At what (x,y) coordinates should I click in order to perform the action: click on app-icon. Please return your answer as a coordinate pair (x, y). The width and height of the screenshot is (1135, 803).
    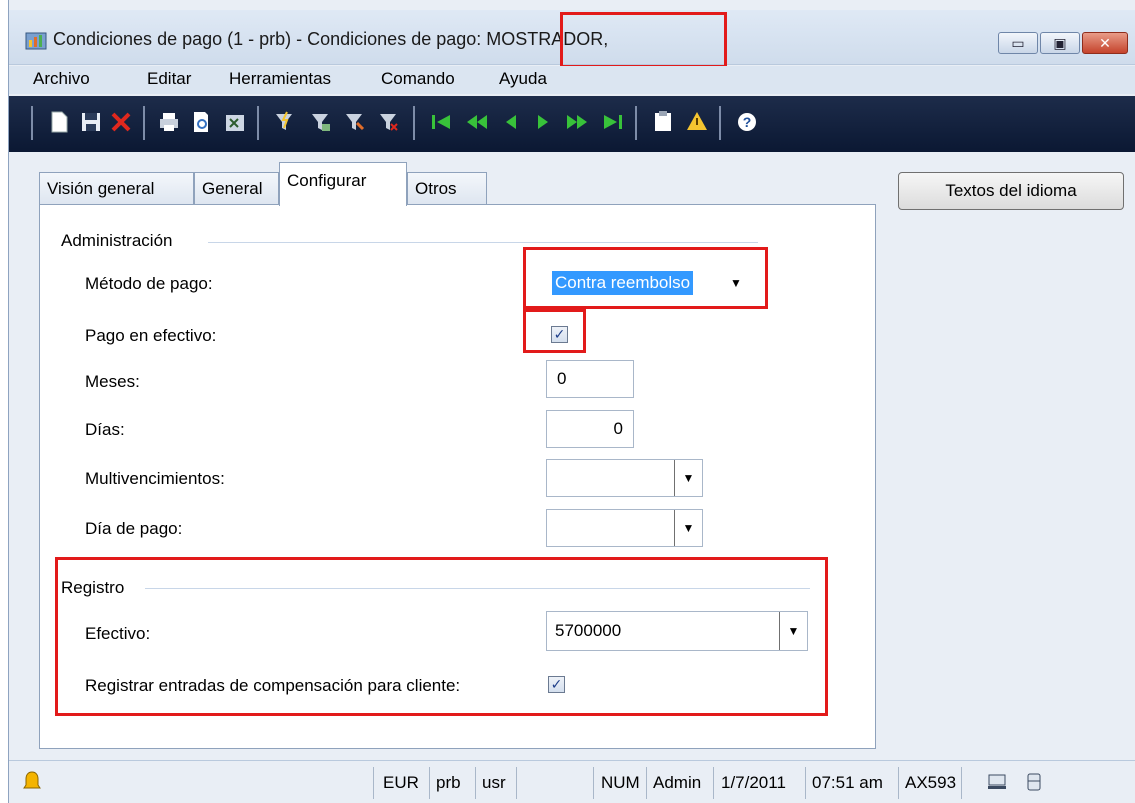
    Looking at the image, I should click on (36, 41).